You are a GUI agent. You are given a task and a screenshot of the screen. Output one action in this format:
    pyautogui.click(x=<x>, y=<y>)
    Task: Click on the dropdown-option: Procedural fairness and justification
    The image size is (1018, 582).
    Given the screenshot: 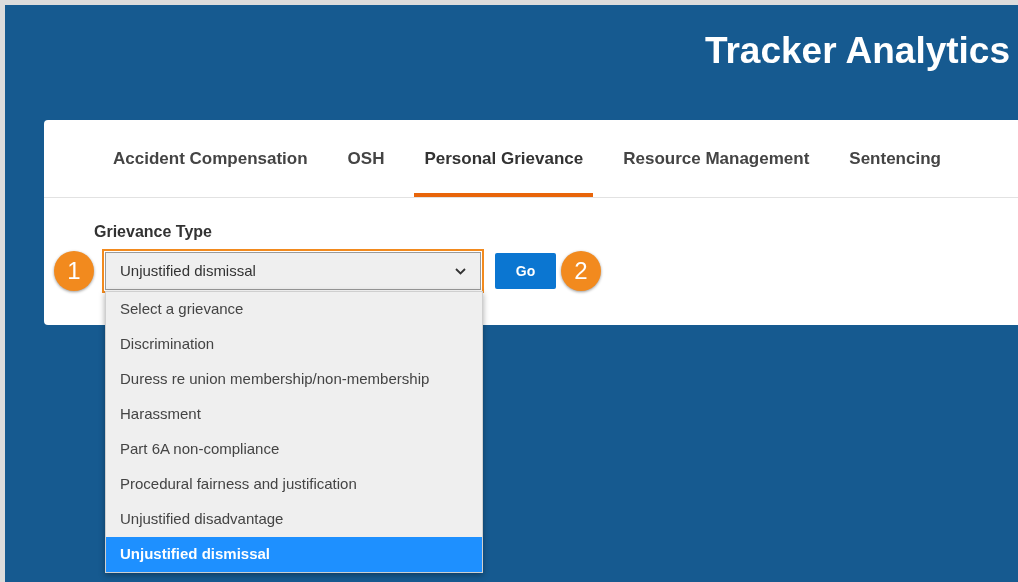 What is the action you would take?
    pyautogui.click(x=294, y=484)
    